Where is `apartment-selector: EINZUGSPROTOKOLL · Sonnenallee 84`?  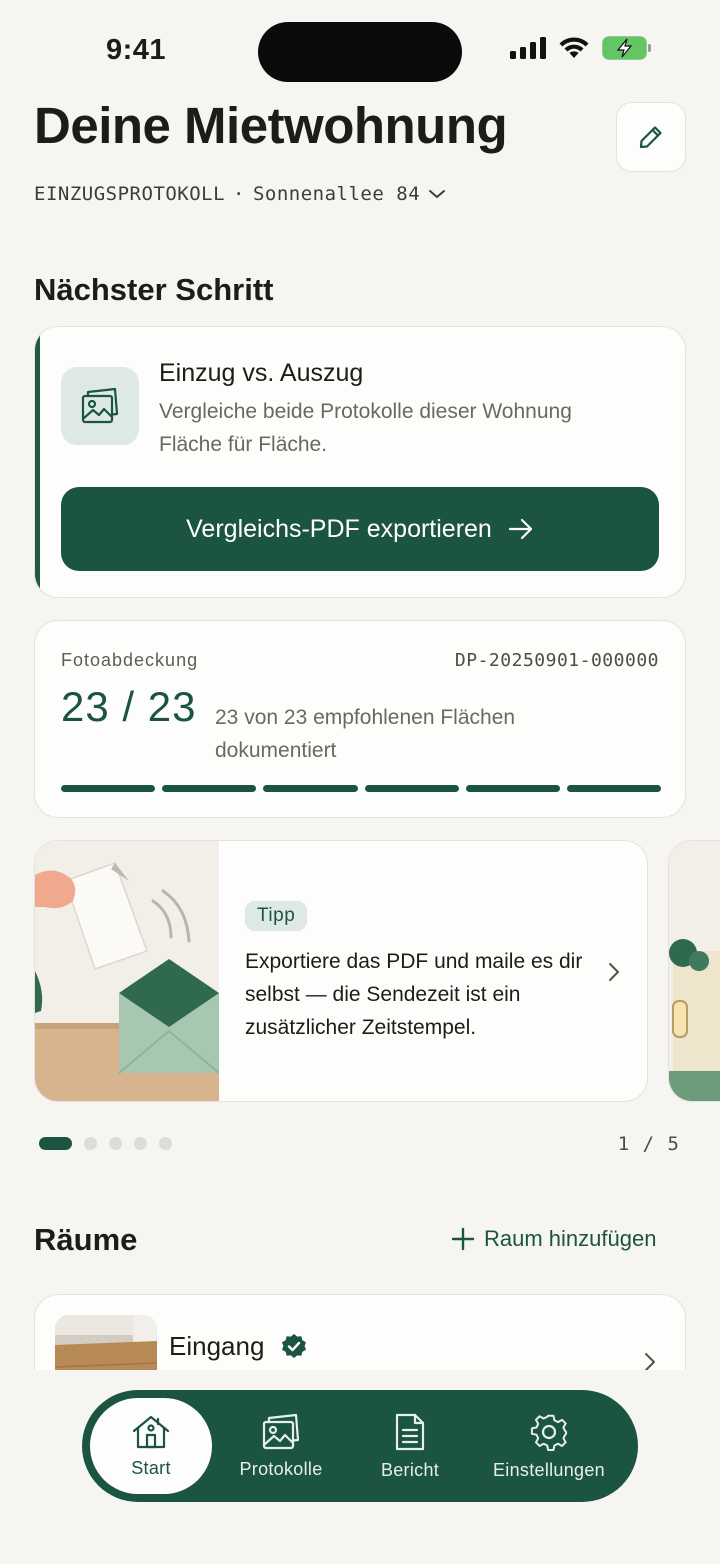
apartment-selector: EINZUGSPROTOKOLL · Sonnenallee 84 is located at coordinates (240, 194).